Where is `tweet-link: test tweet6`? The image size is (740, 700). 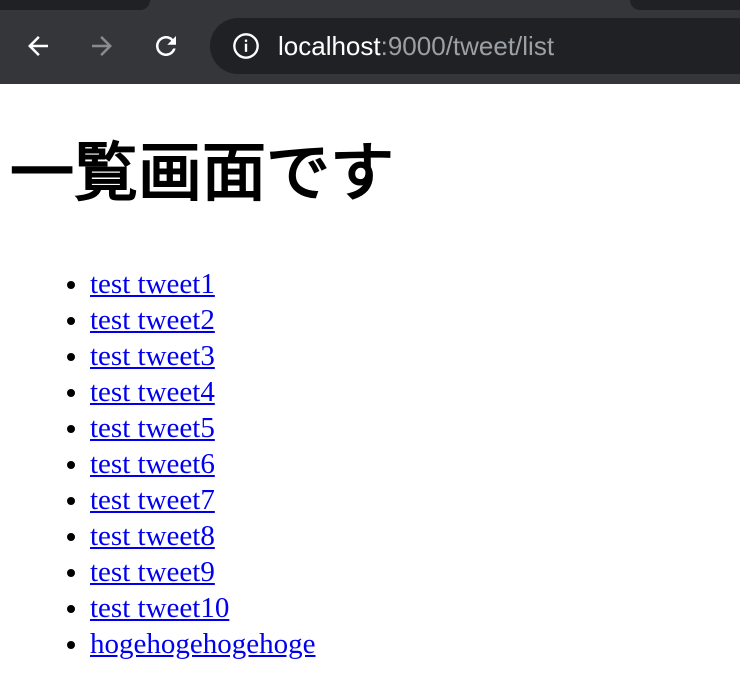
tweet-link: test tweet6 is located at coordinates (152, 464).